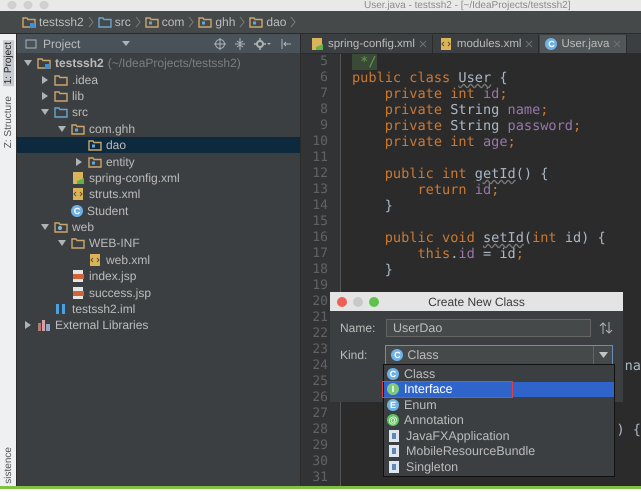 The image size is (641, 492). What do you see at coordinates (217, 22) in the screenshot?
I see `breadcrumb-item: ghh` at bounding box center [217, 22].